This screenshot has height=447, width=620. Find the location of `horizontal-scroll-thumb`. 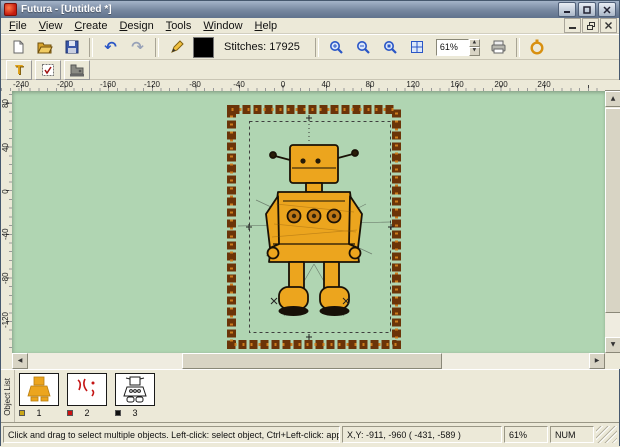

horizontal-scroll-thumb is located at coordinates (312, 361).